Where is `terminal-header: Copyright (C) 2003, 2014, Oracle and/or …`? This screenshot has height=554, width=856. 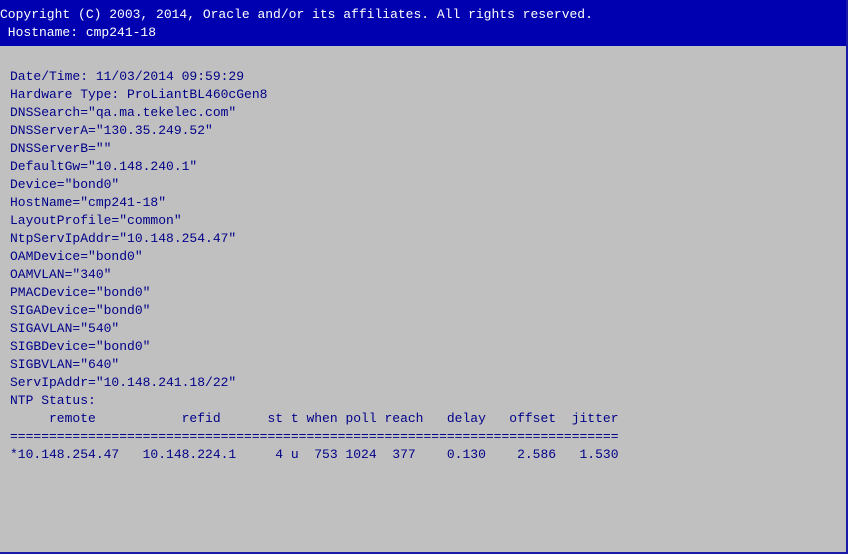 terminal-header: Copyright (C) 2003, 2014, Oracle and/or … is located at coordinates (423, 23).